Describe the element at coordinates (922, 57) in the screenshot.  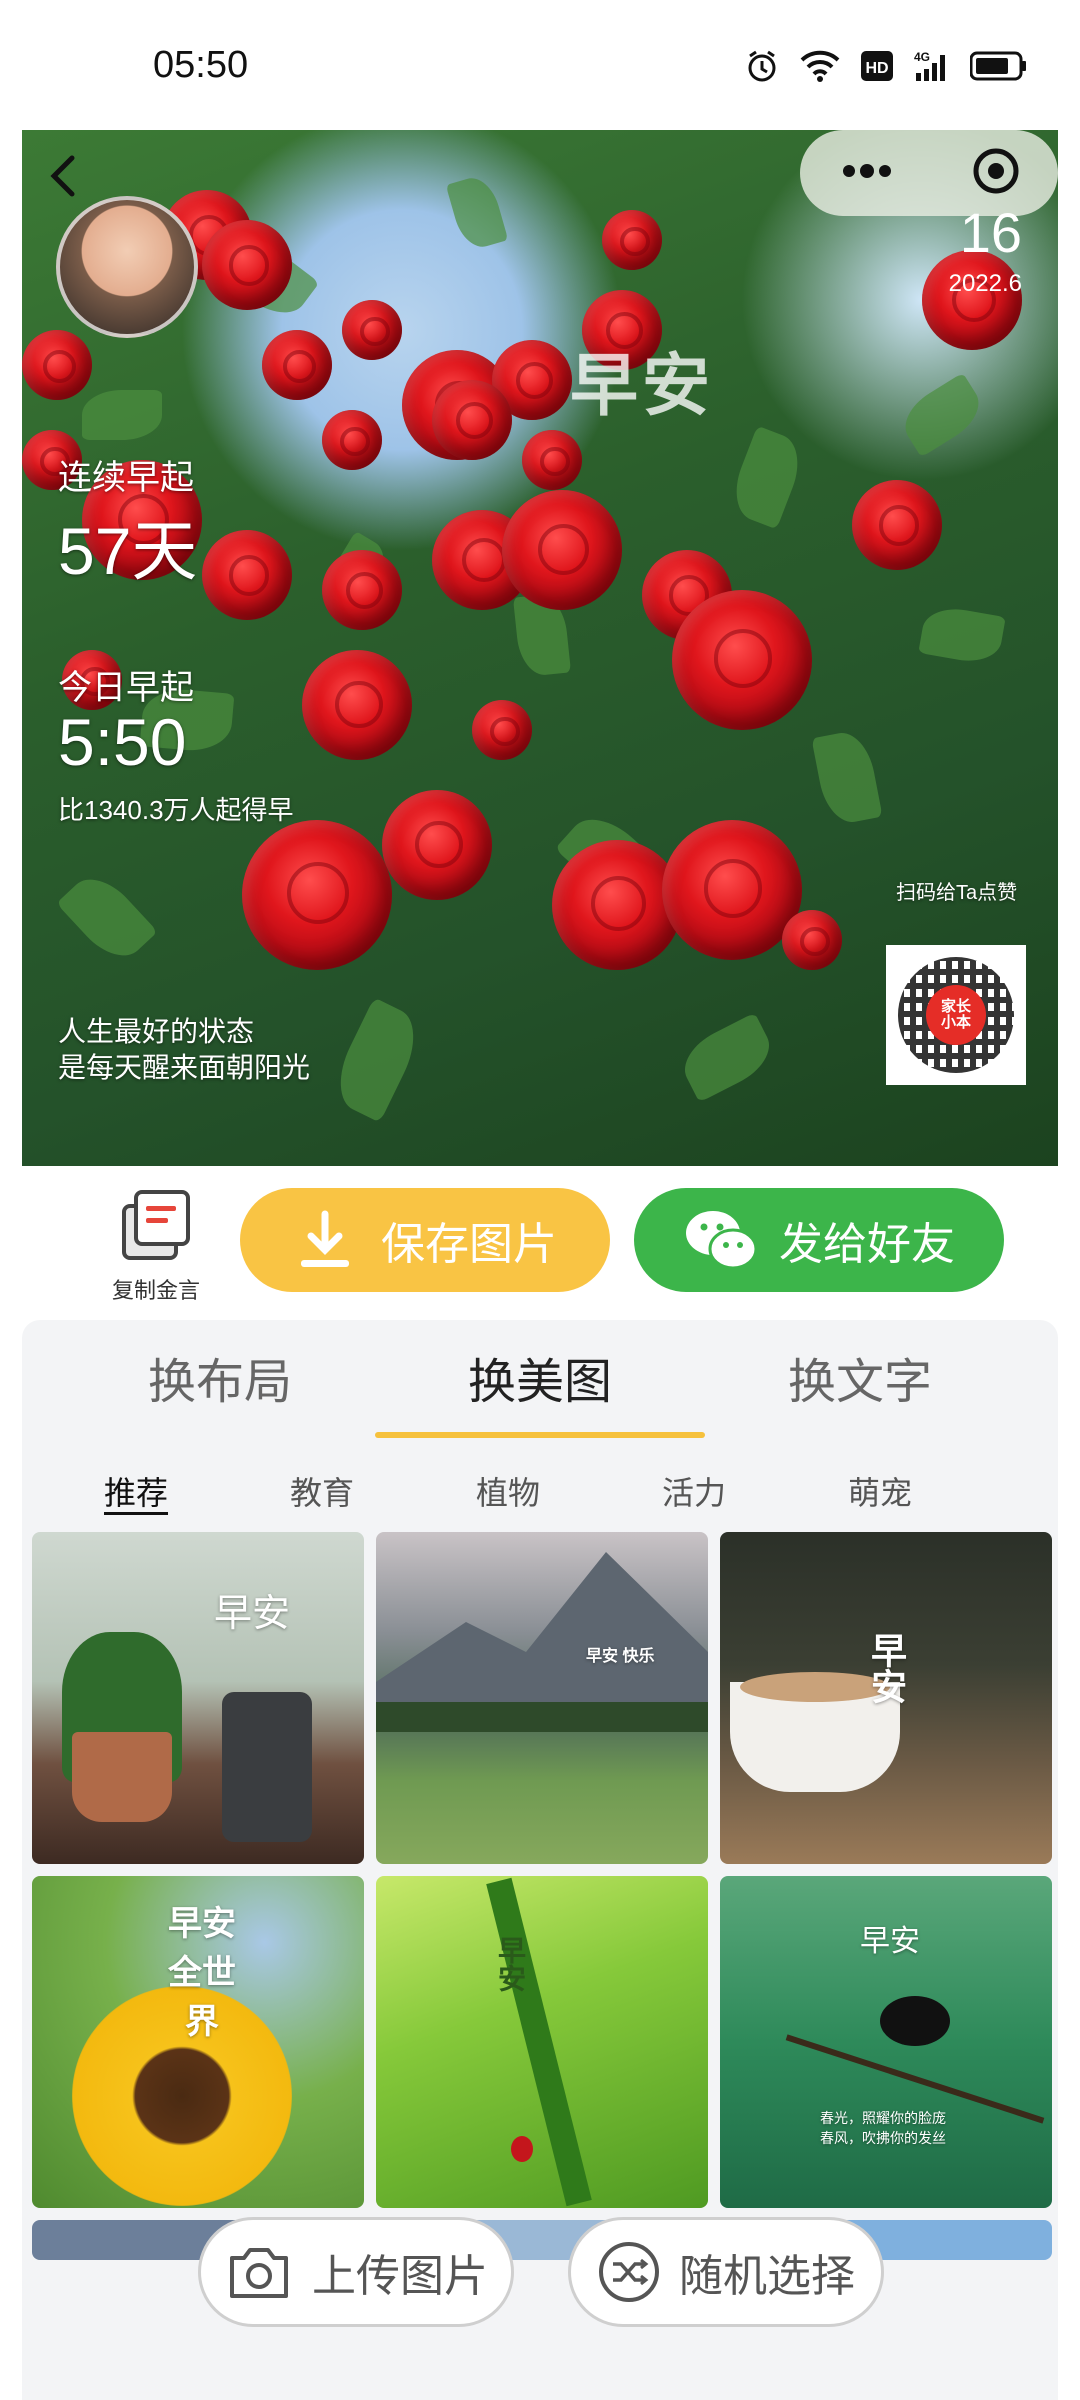
I see `svg-text: 4G` at that location.